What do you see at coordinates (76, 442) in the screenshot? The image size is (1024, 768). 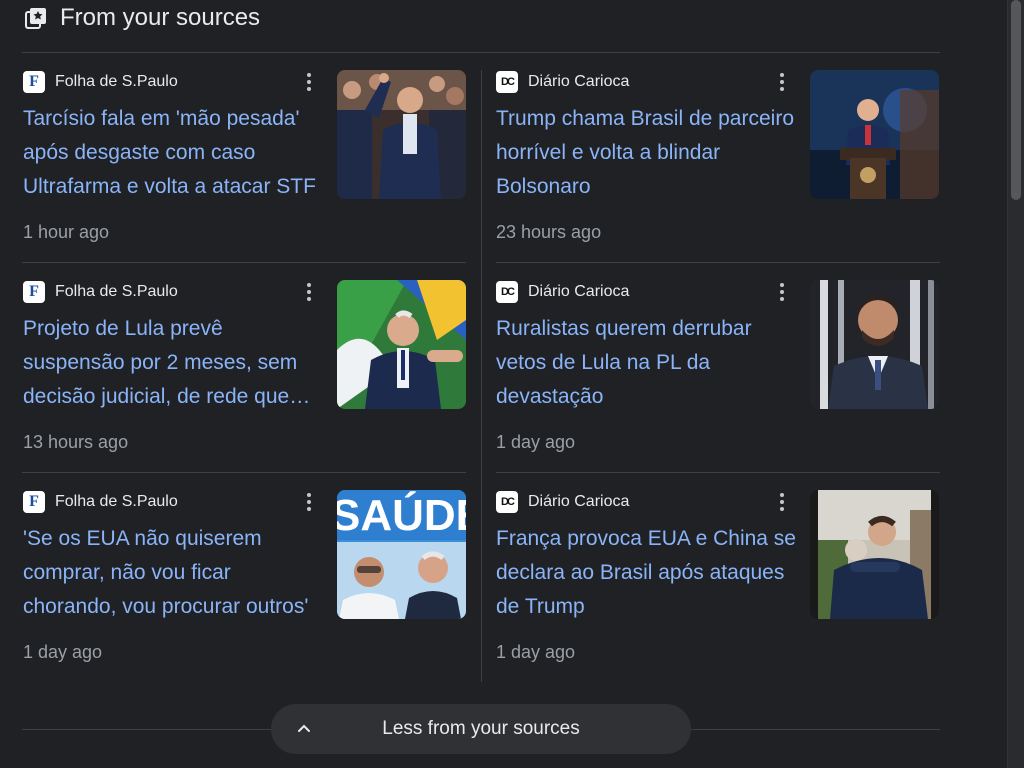 I see `timestamp: 13 hours ago` at bounding box center [76, 442].